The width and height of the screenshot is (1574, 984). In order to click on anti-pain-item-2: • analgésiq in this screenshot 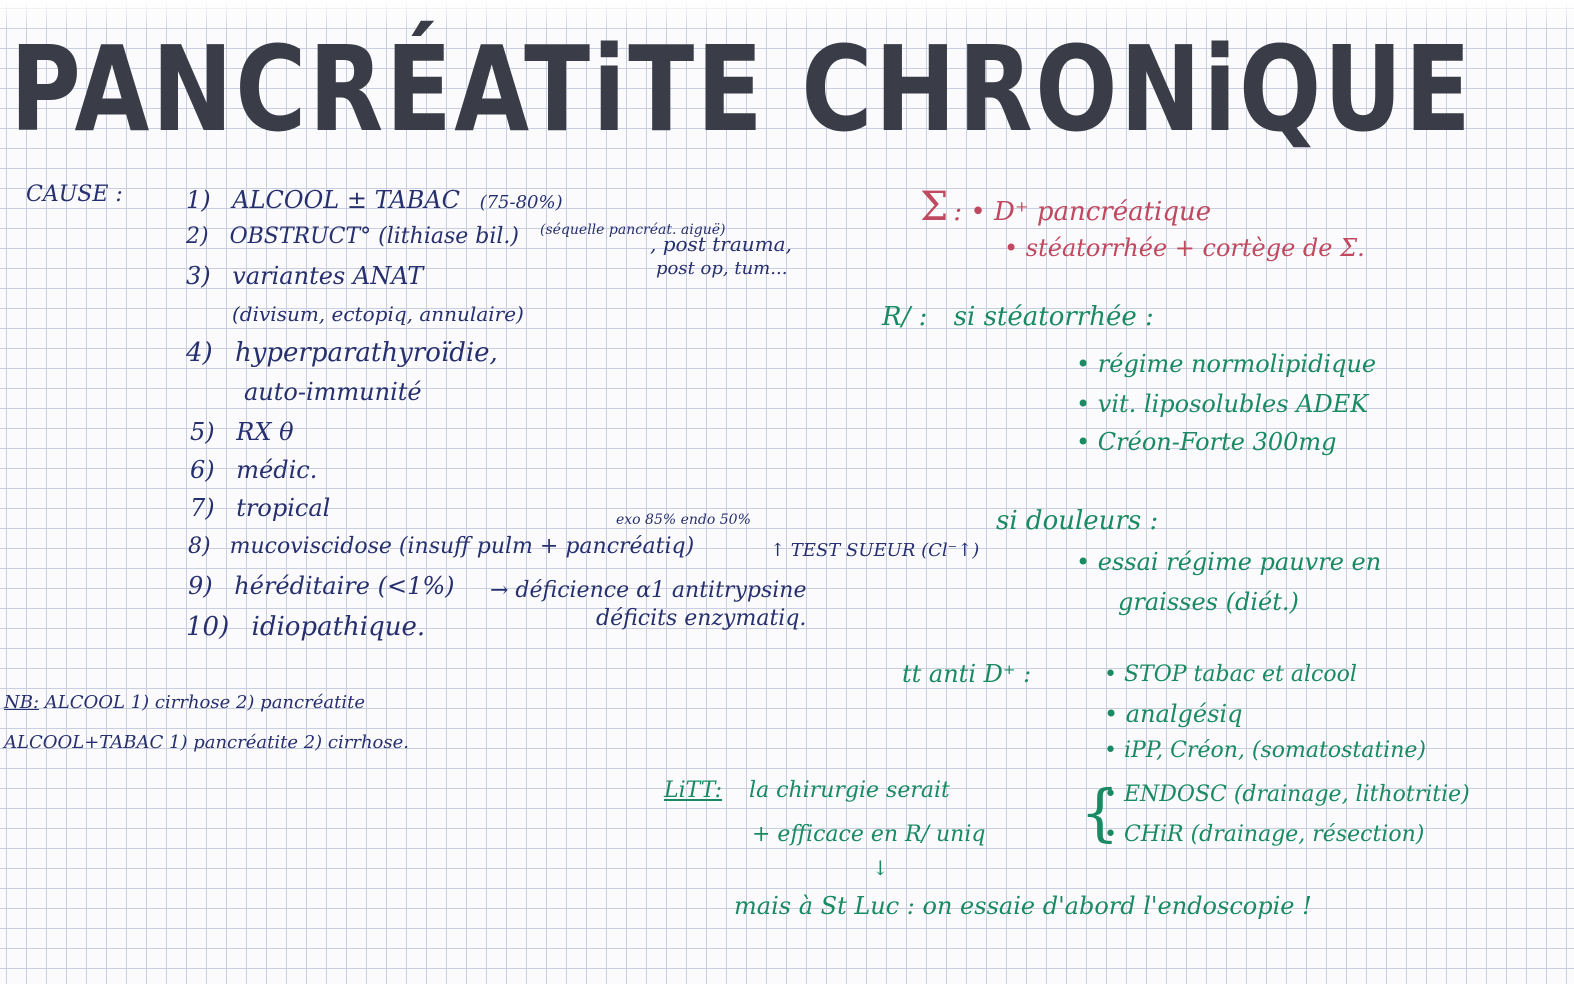, I will do `click(1173, 714)`.